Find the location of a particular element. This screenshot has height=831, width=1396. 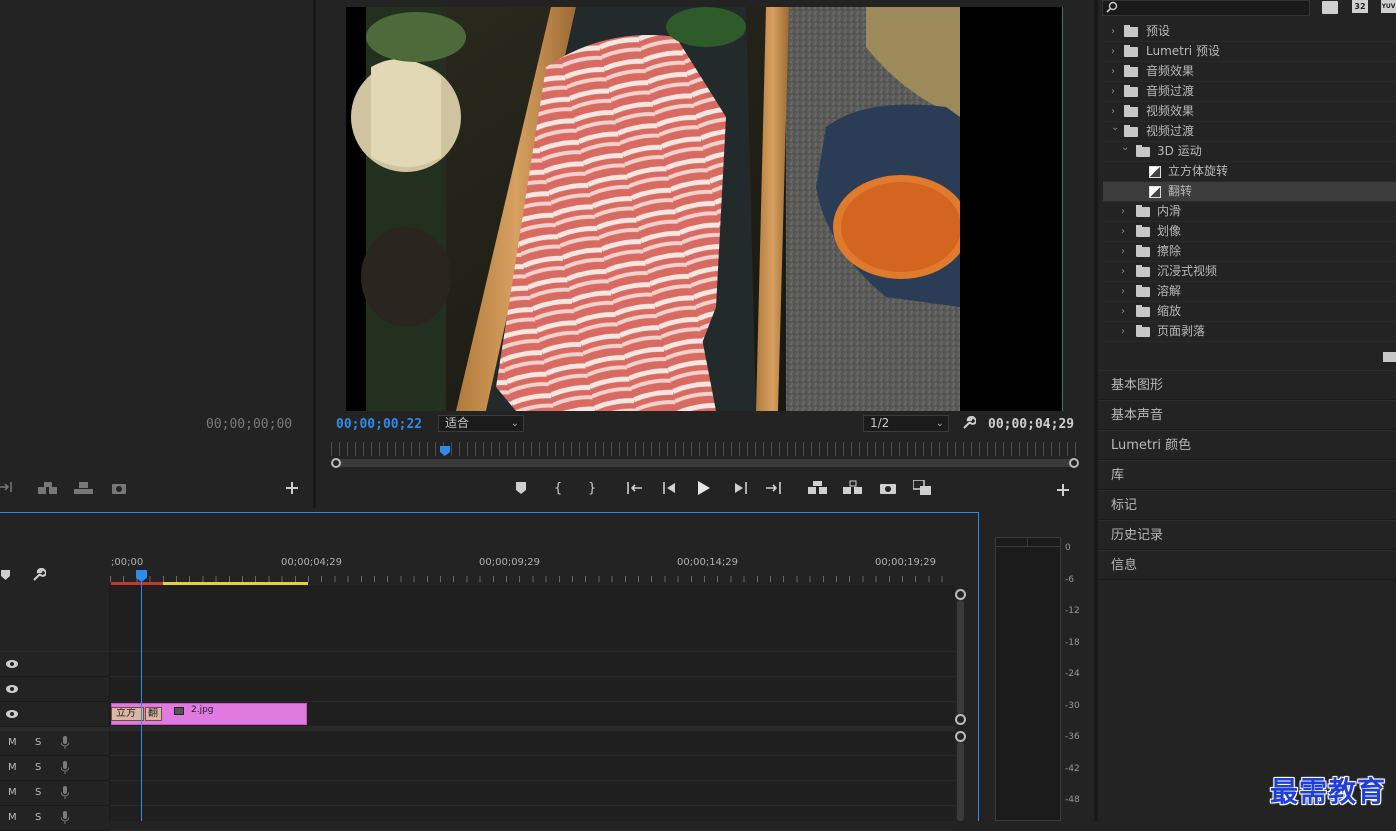

insert-icon is located at coordinates (48, 488).